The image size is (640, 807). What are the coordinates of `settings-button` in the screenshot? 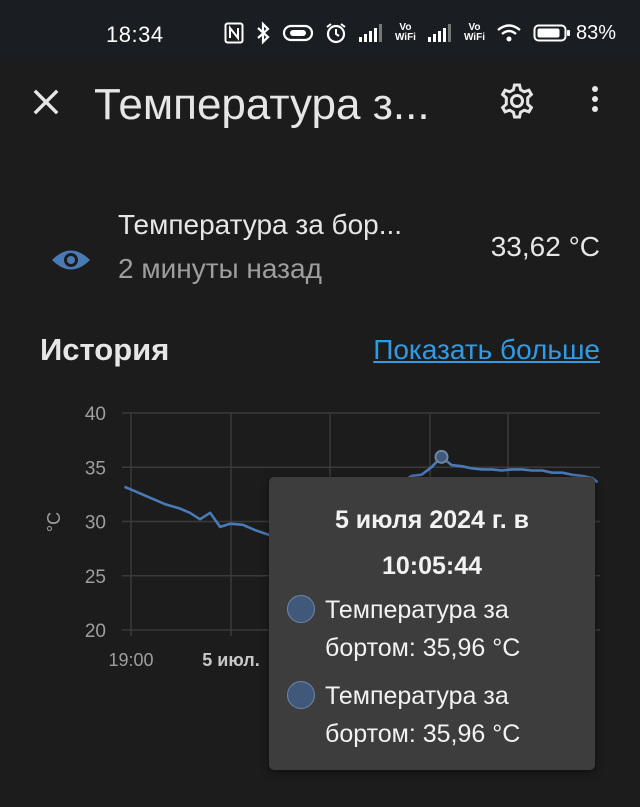 It's located at (517, 101).